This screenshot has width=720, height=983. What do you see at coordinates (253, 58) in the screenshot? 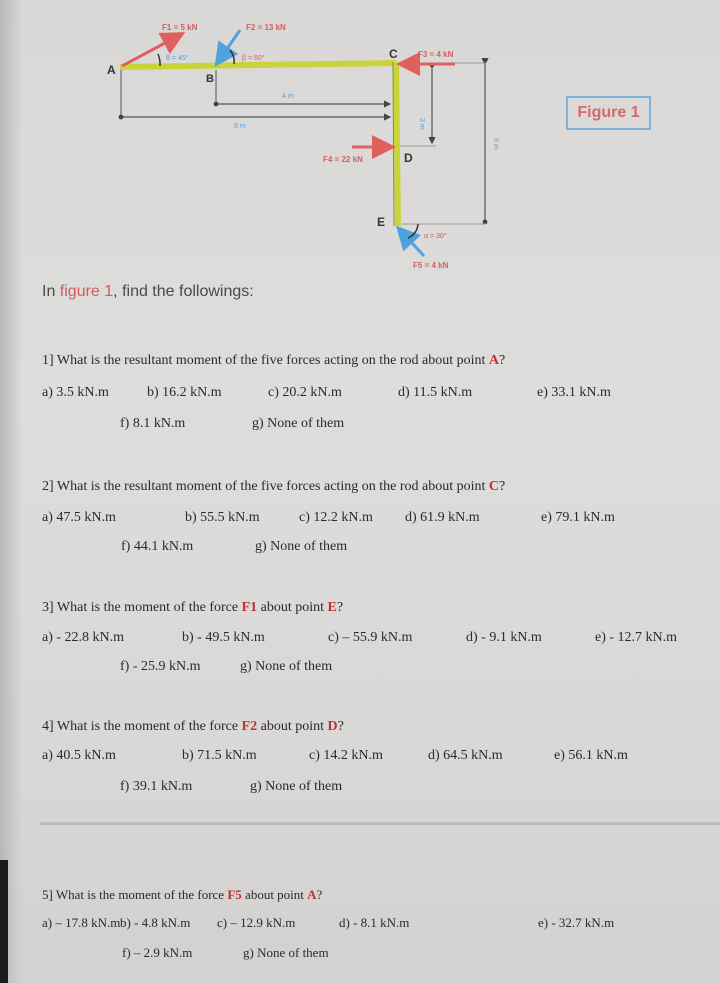
I see `angle-beta-label: β = 60°` at bounding box center [253, 58].